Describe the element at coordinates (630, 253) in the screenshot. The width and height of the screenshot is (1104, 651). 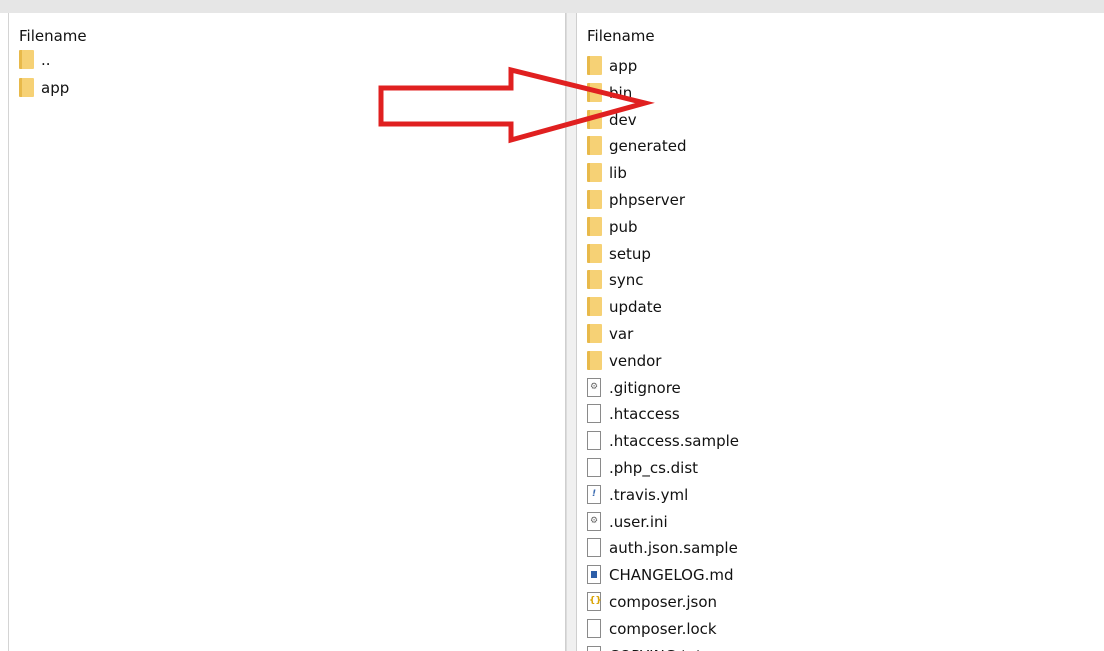
I see `file-name-label: setup` at that location.